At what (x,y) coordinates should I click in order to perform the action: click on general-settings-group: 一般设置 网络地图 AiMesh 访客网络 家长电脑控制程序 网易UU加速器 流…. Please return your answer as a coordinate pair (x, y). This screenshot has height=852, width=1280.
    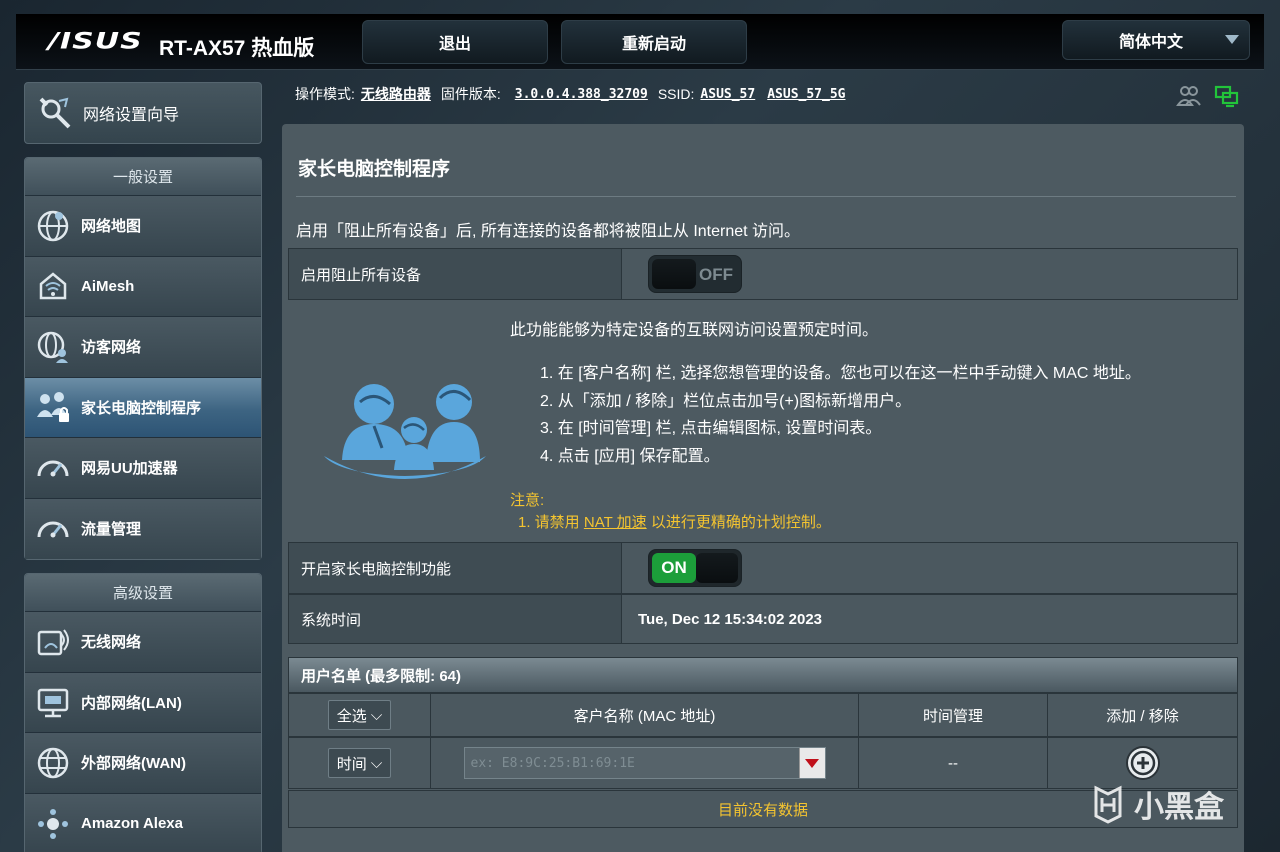
    Looking at the image, I should click on (143, 358).